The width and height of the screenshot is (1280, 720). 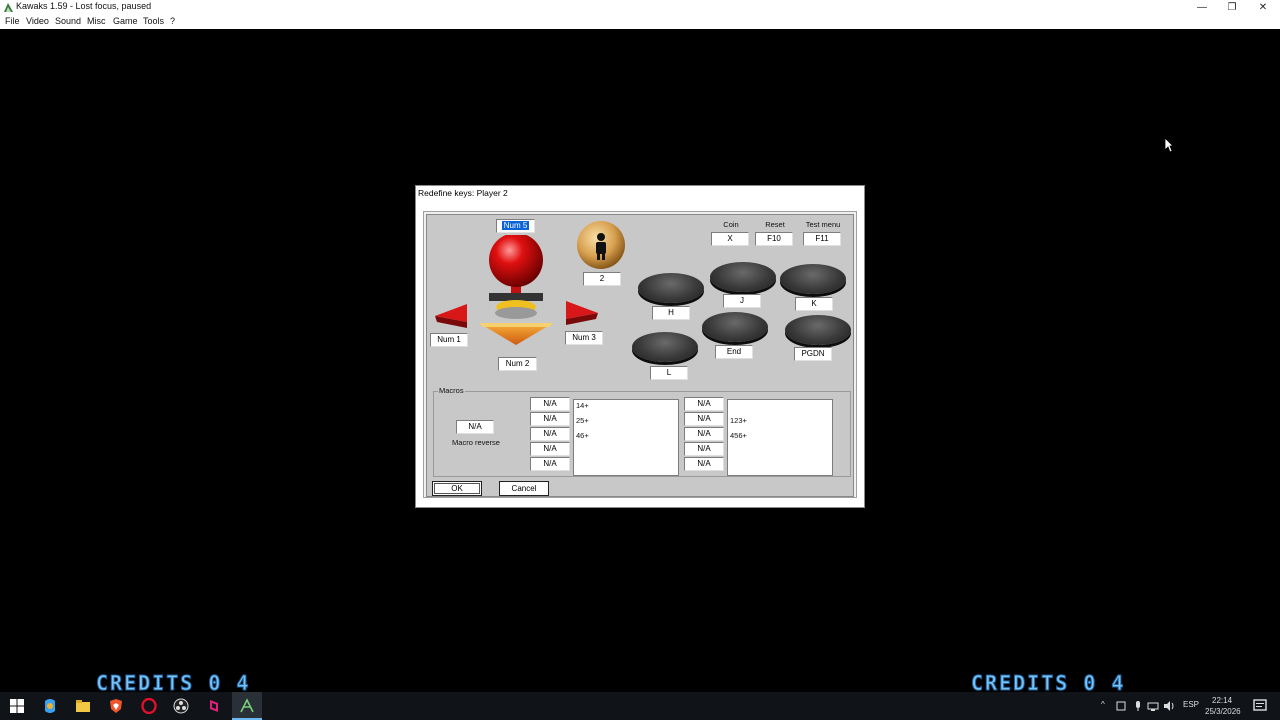 What do you see at coordinates (813, 279) in the screenshot?
I see `button-k-icon` at bounding box center [813, 279].